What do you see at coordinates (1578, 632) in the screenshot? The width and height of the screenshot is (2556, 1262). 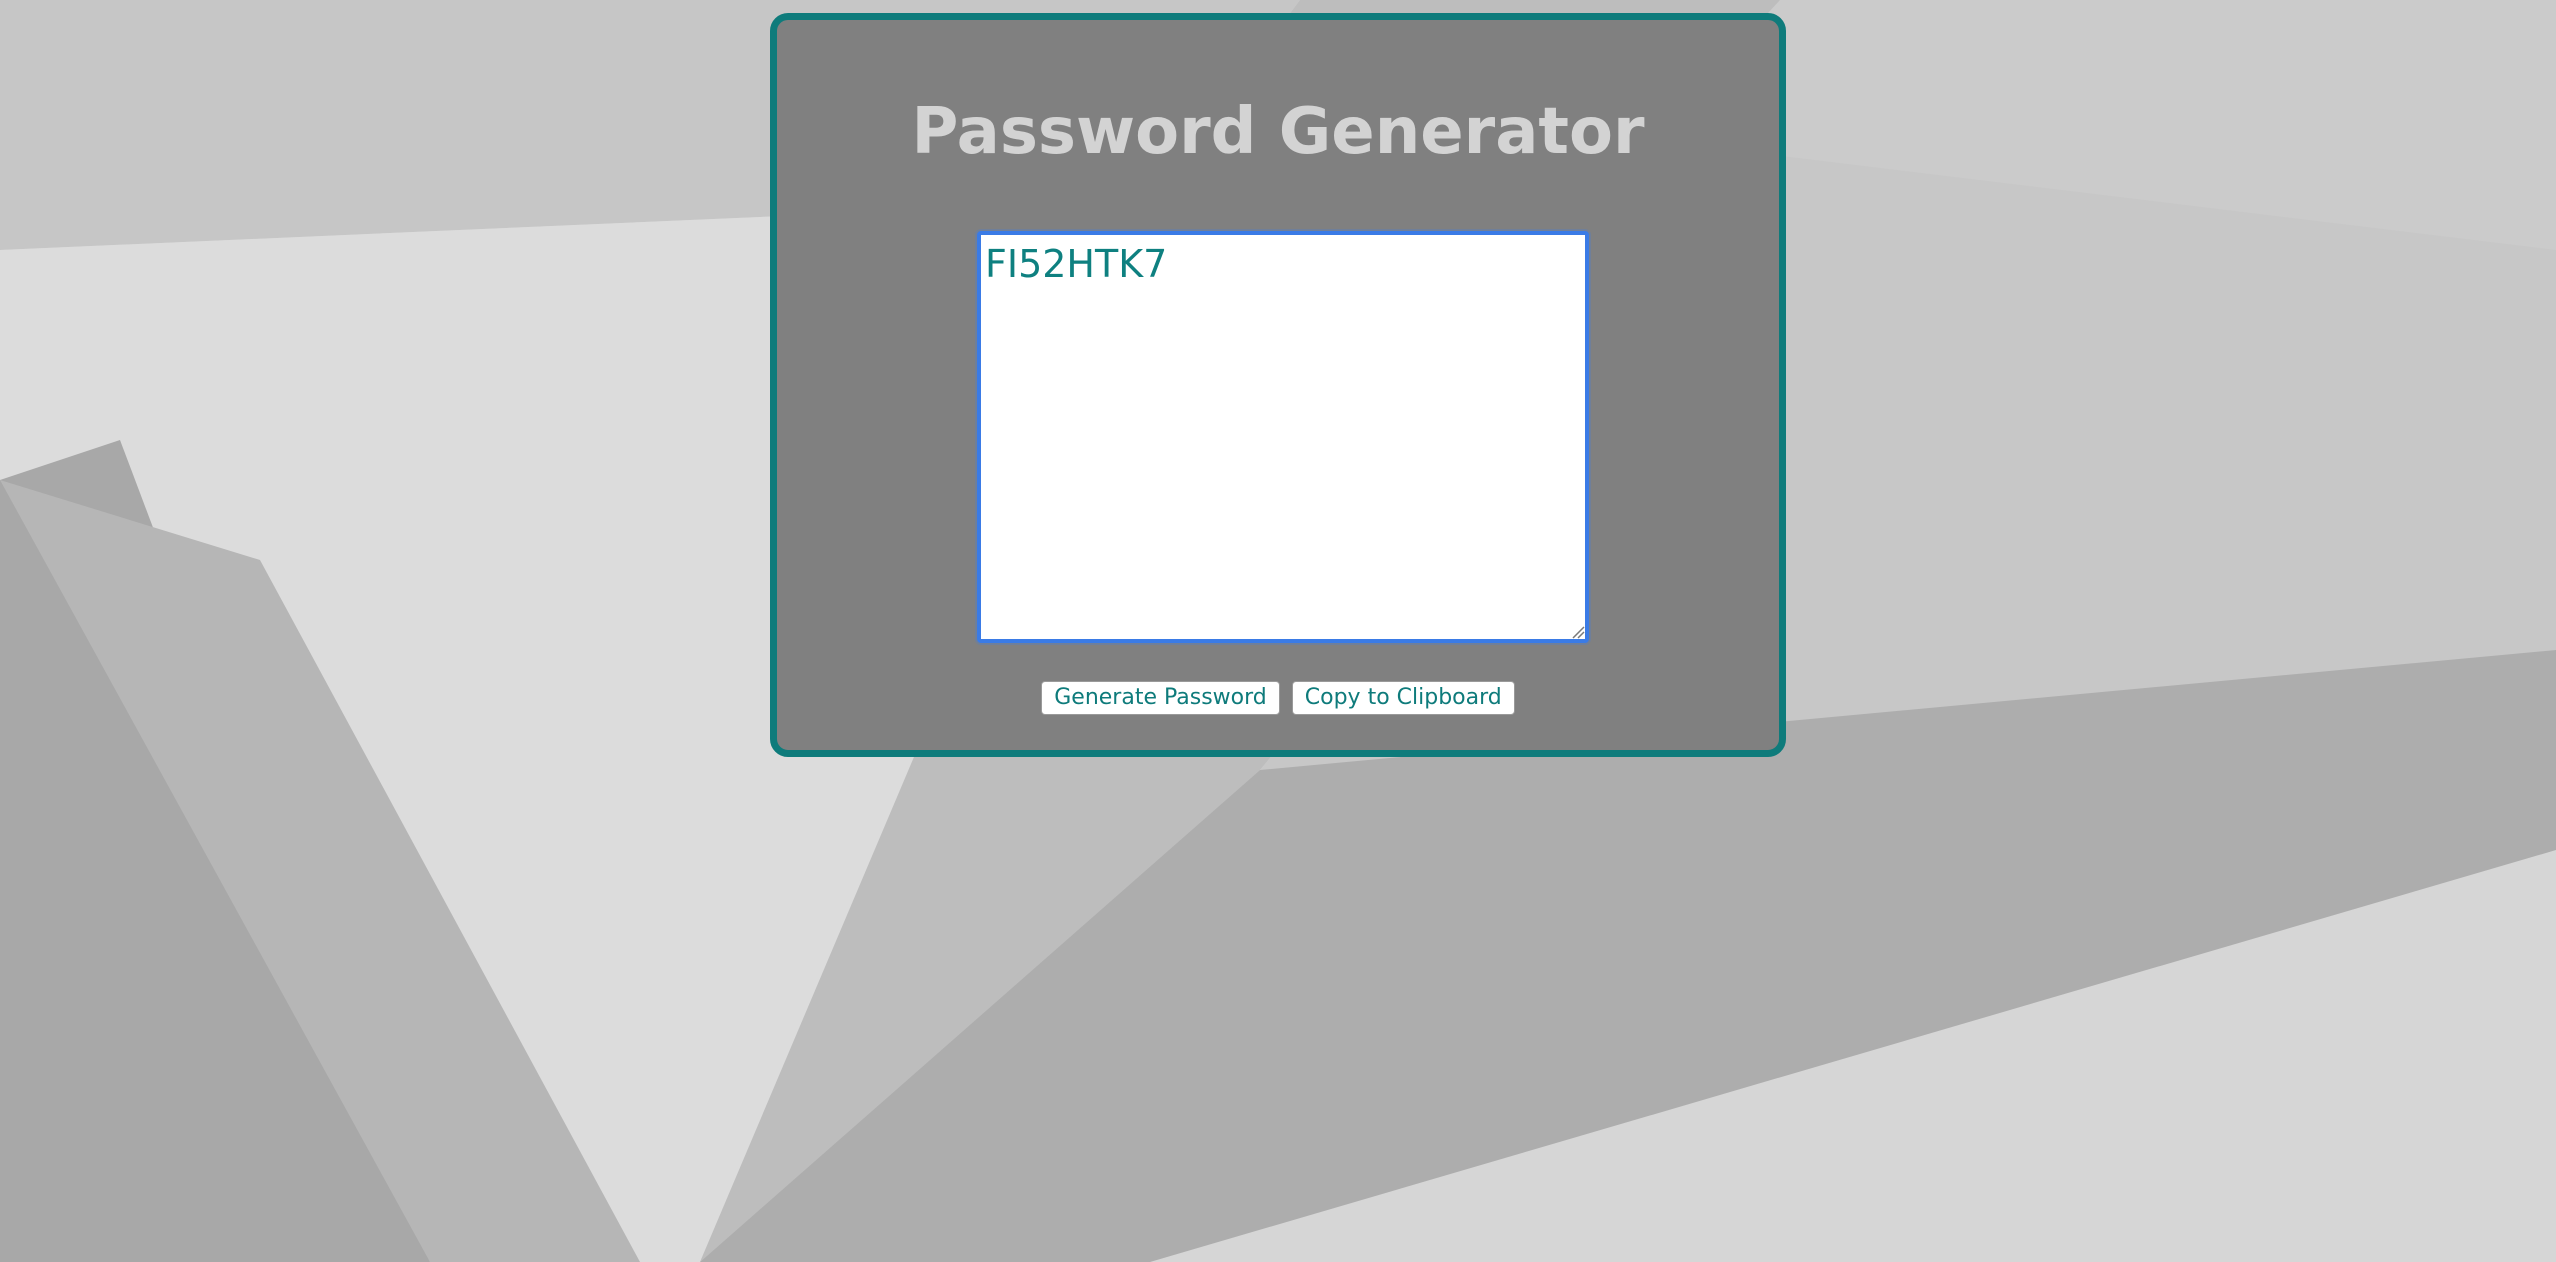 I see `resize-grip-icon` at bounding box center [1578, 632].